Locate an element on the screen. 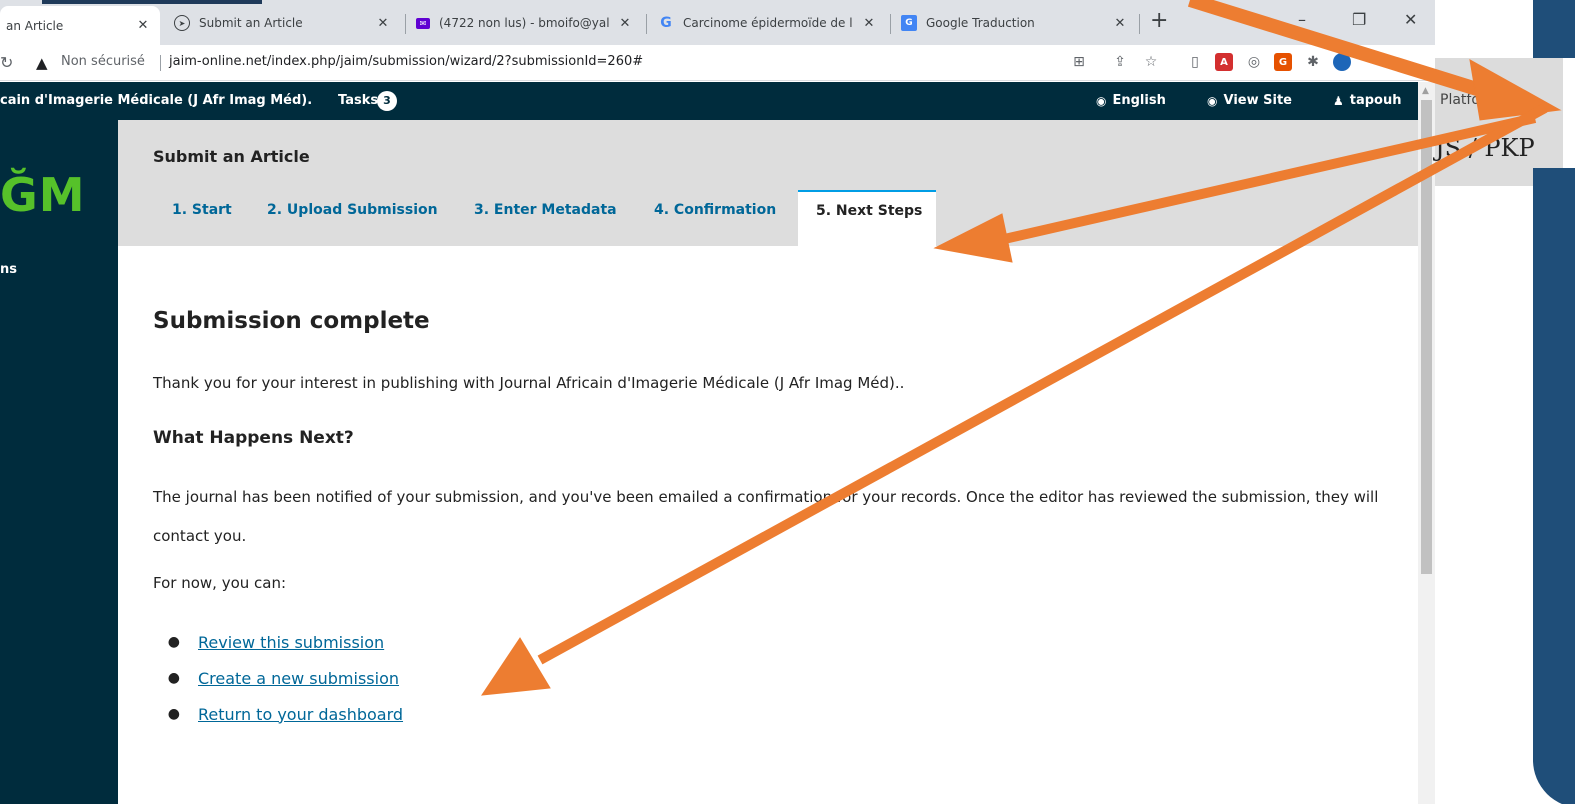 Image resolution: width=1575 pixels, height=804 pixels. user-icon: ♟ is located at coordinates (1338, 100).